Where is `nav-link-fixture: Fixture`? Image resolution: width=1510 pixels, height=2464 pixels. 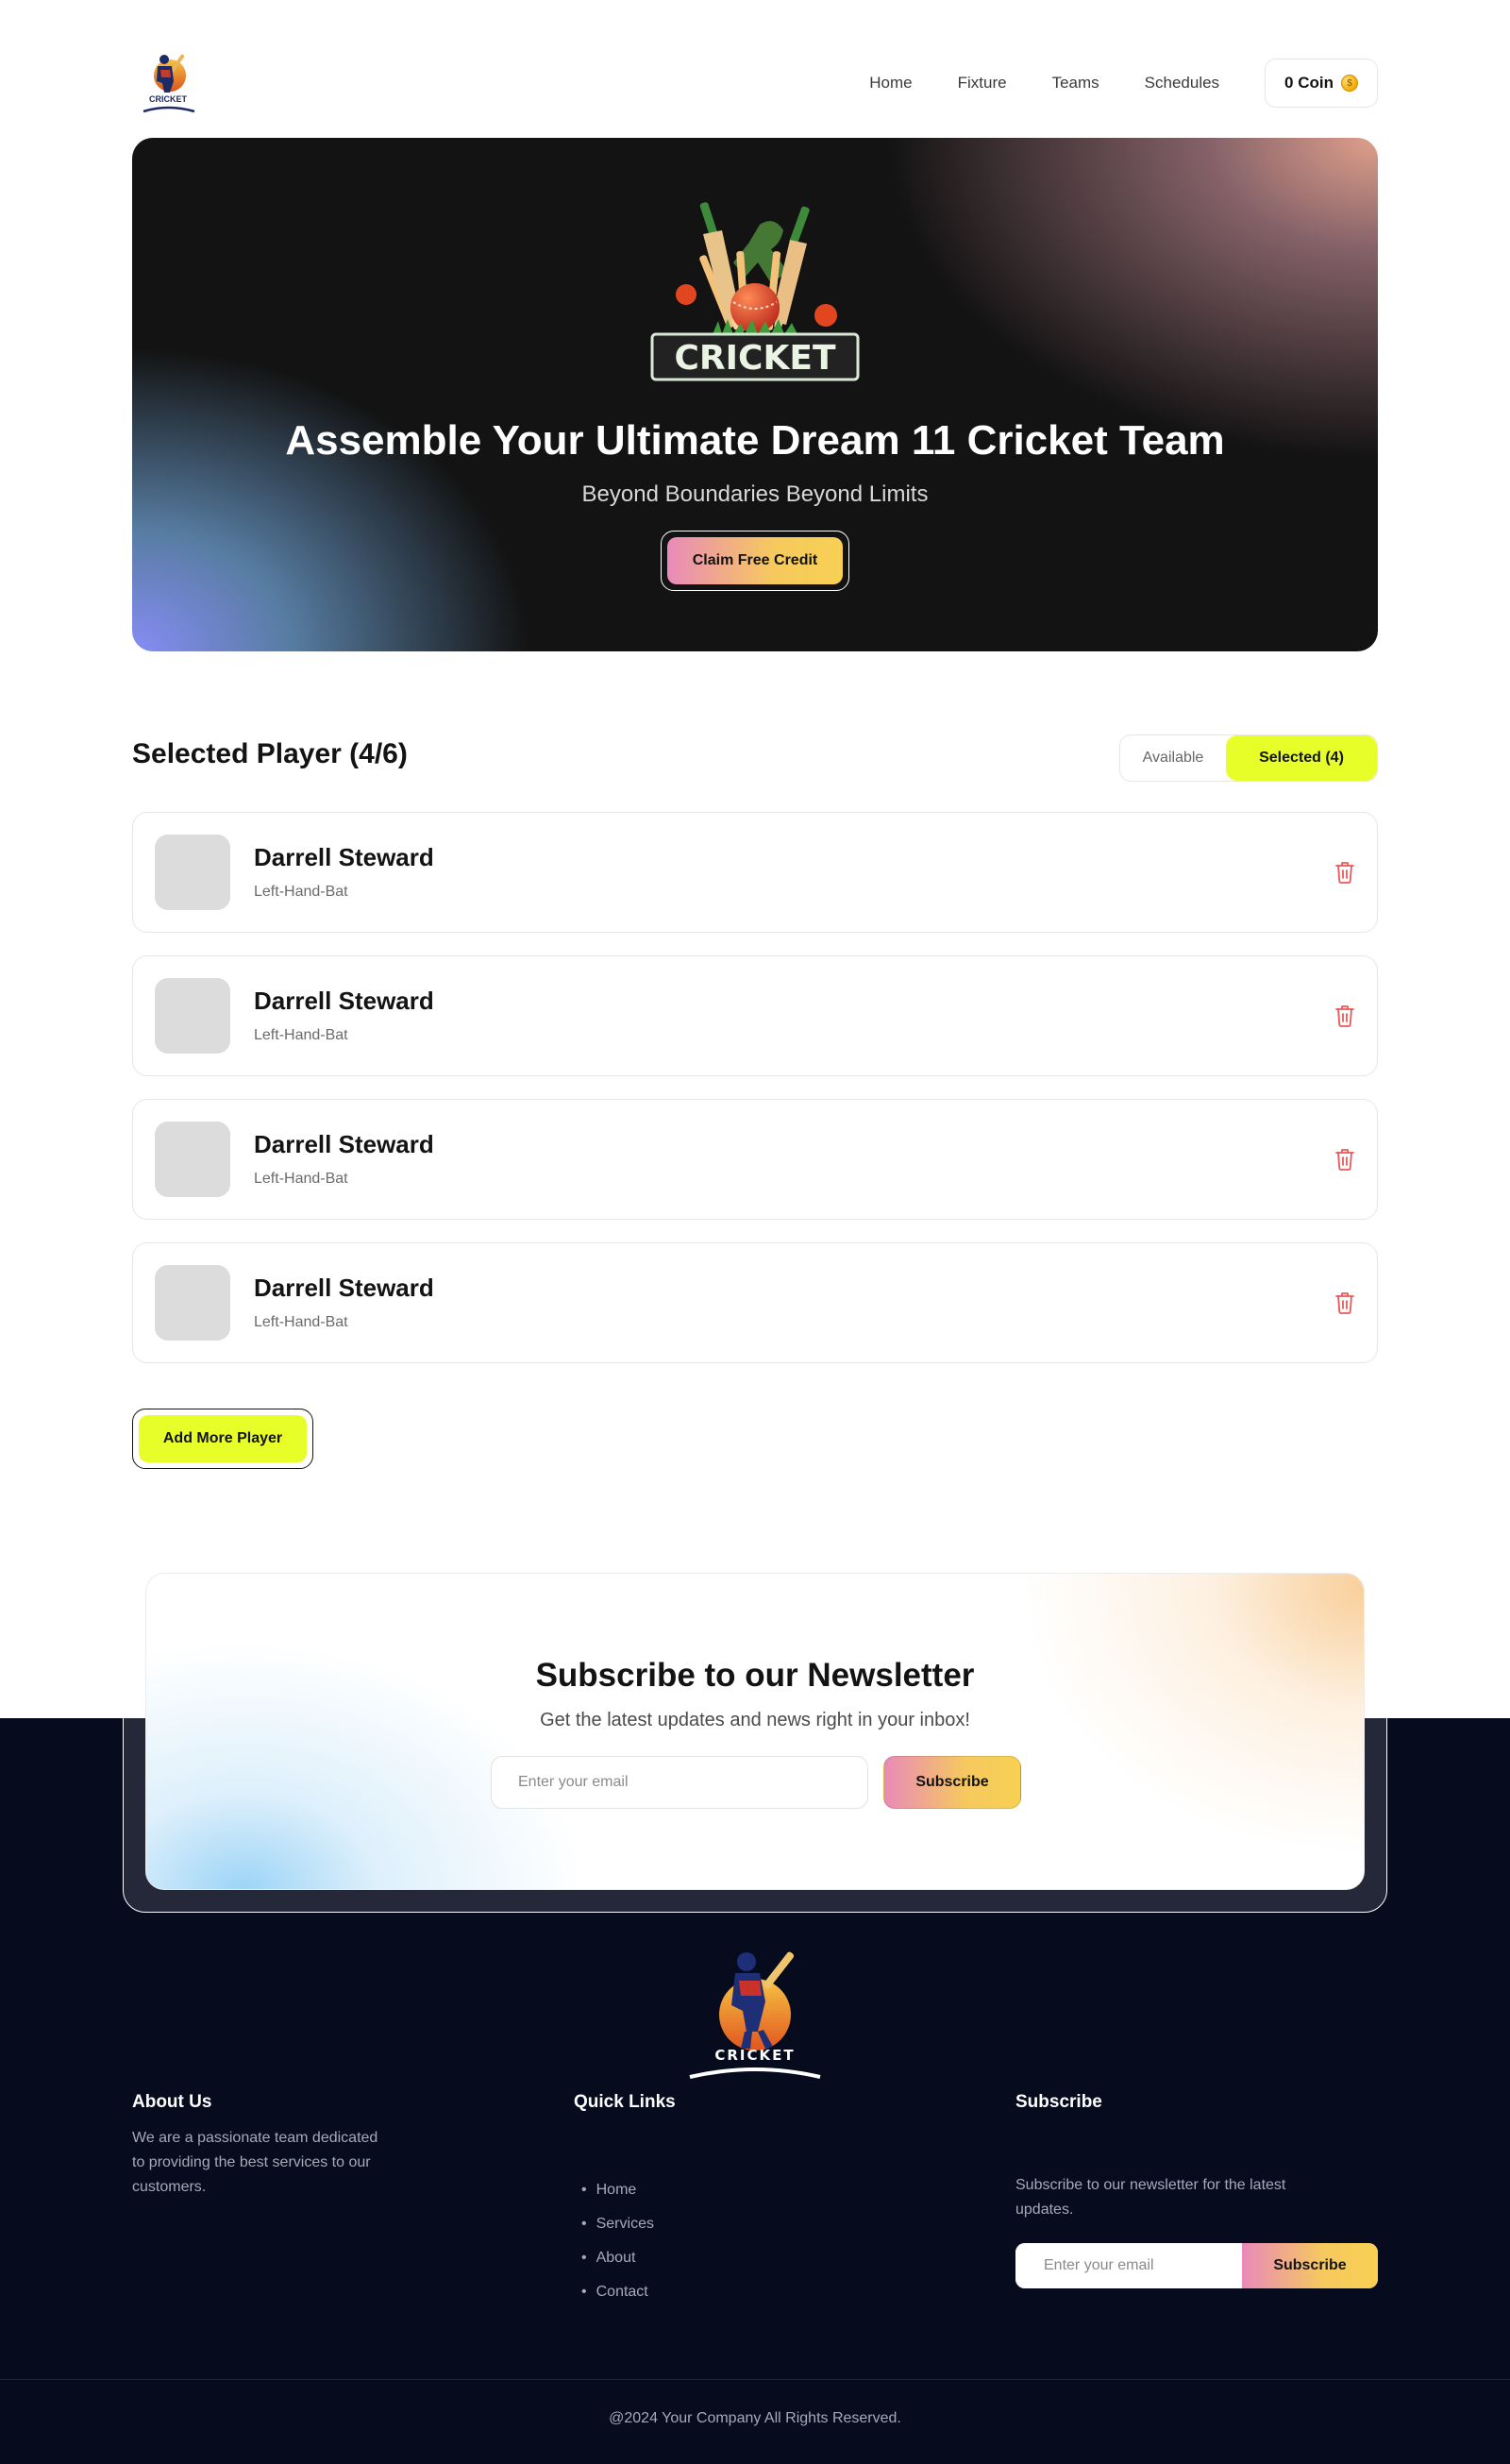
nav-link-fixture: Fixture is located at coordinates (982, 83).